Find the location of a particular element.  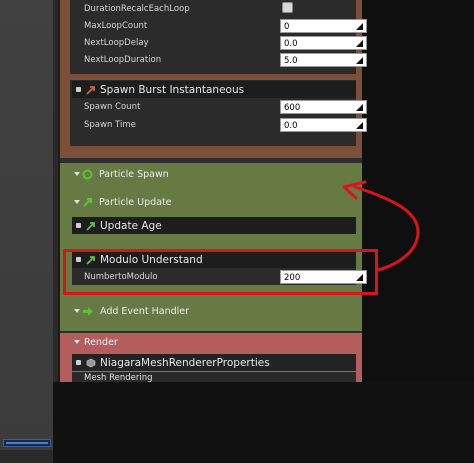

prop-label: Spawn Count is located at coordinates (112, 106).